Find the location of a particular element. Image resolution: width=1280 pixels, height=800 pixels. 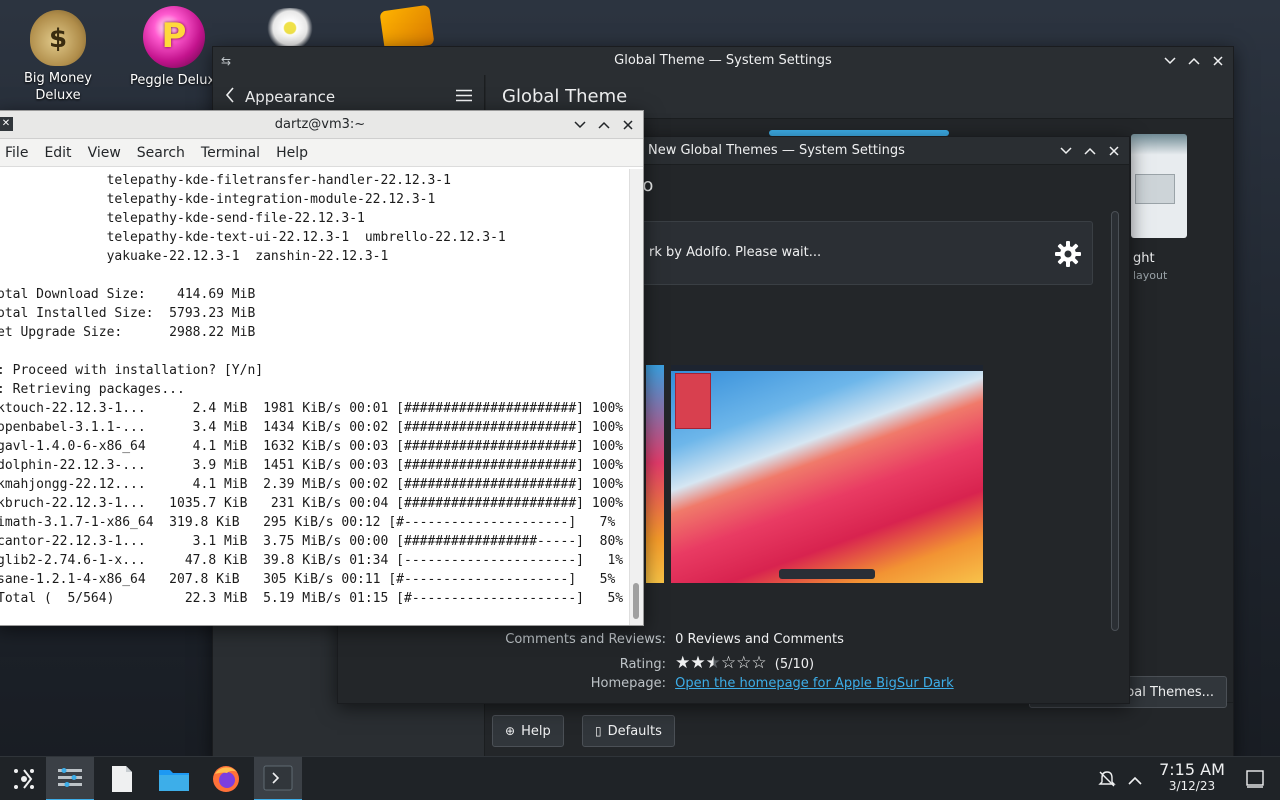

task-system-settings is located at coordinates (70, 778).